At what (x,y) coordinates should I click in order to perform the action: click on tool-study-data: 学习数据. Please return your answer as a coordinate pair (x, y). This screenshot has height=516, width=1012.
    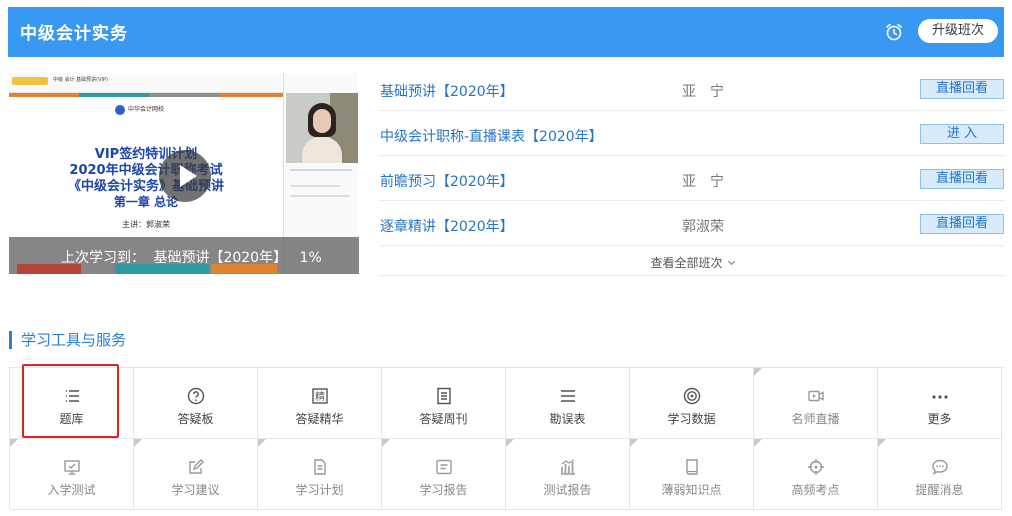
    Looking at the image, I should click on (692, 403).